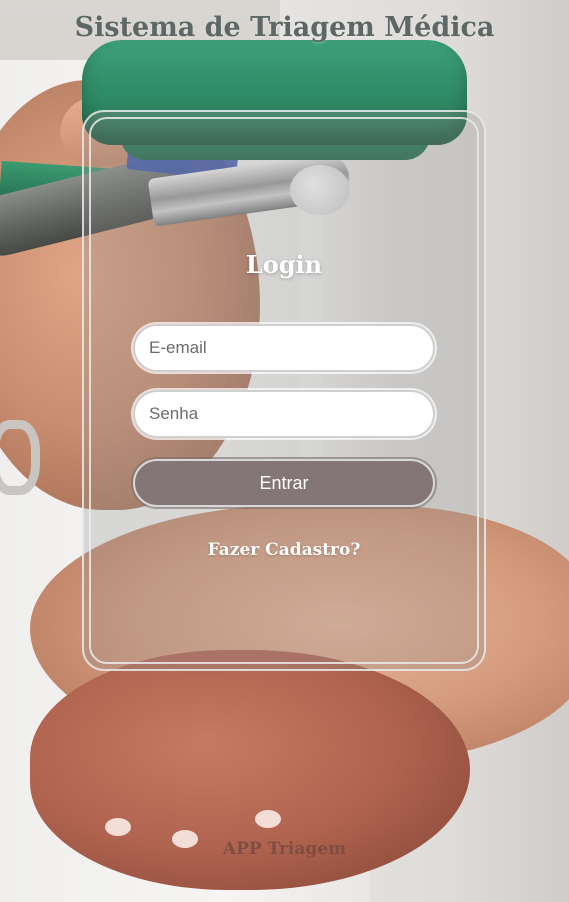  I want to click on email-field, so click(284, 348).